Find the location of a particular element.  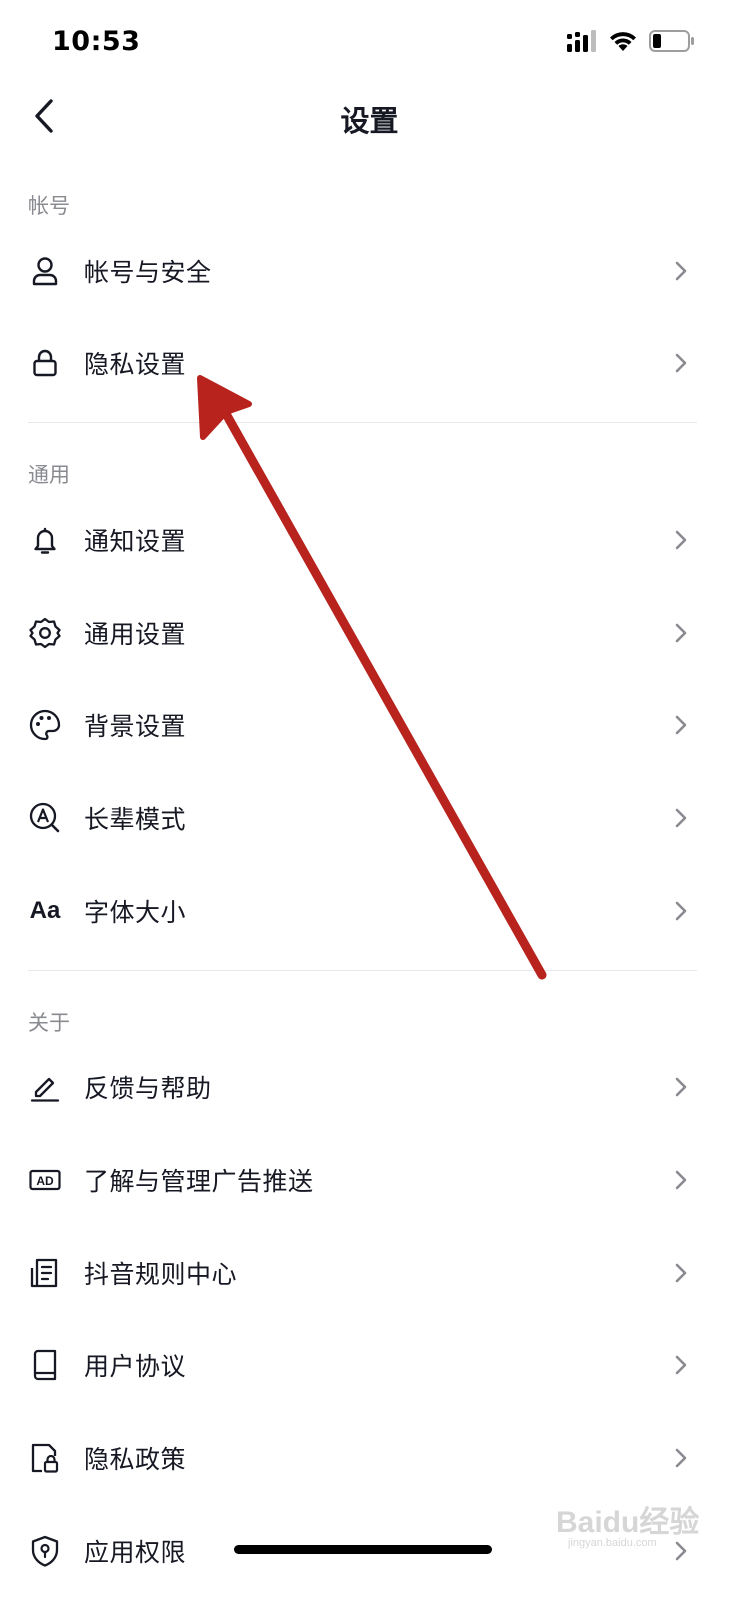

settings-item-rules-center: 抖音规则中心 is located at coordinates (369, 1273).